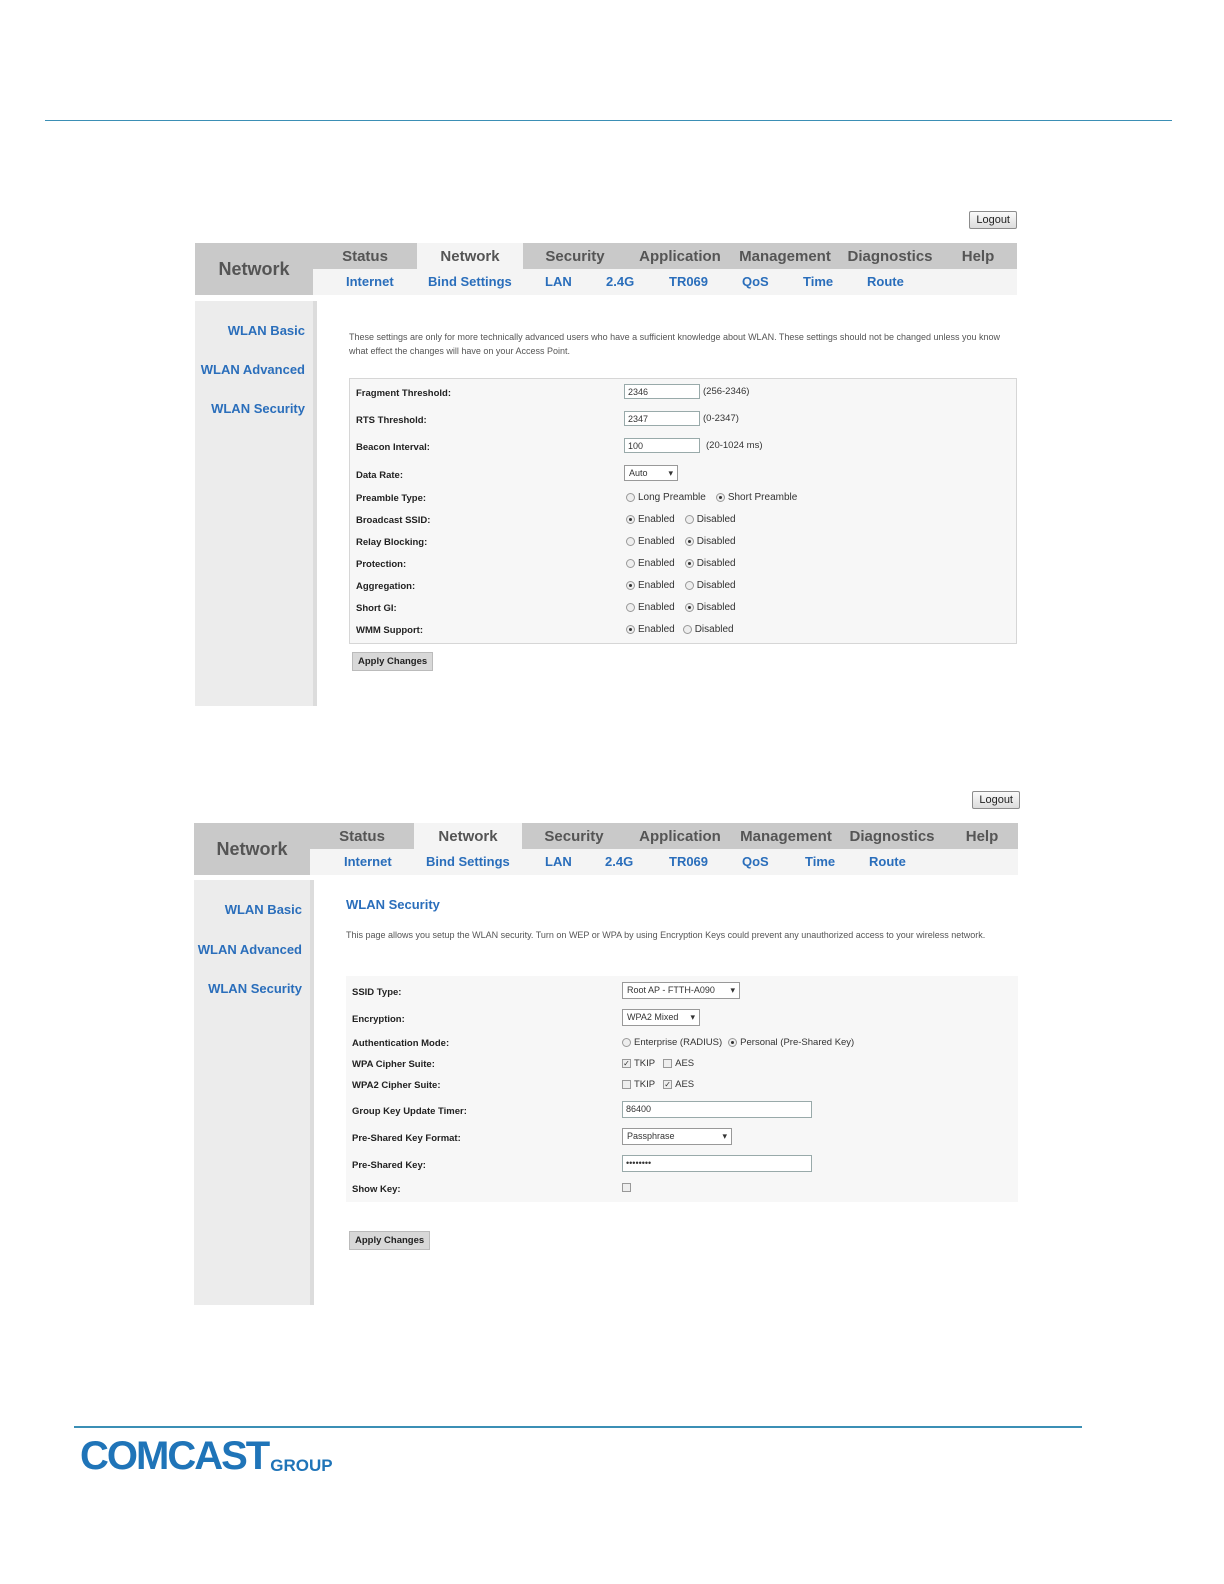  I want to click on group-key-timer-label: Group Key Update Timer:, so click(409, 1111).